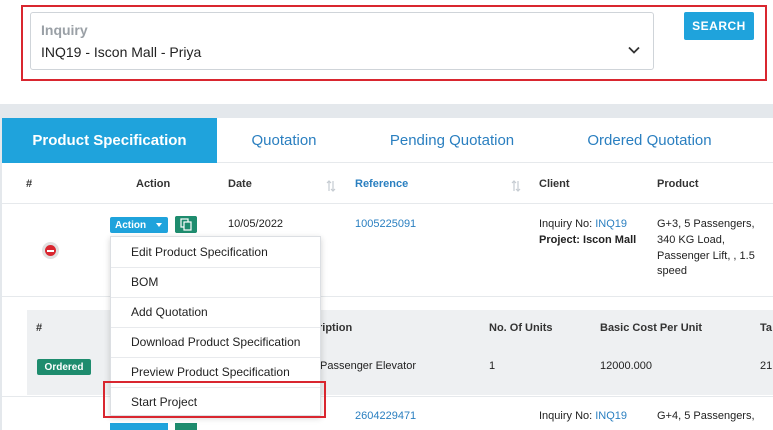  What do you see at coordinates (521, 328) in the screenshot?
I see `sub-header-units: No. Of Units` at bounding box center [521, 328].